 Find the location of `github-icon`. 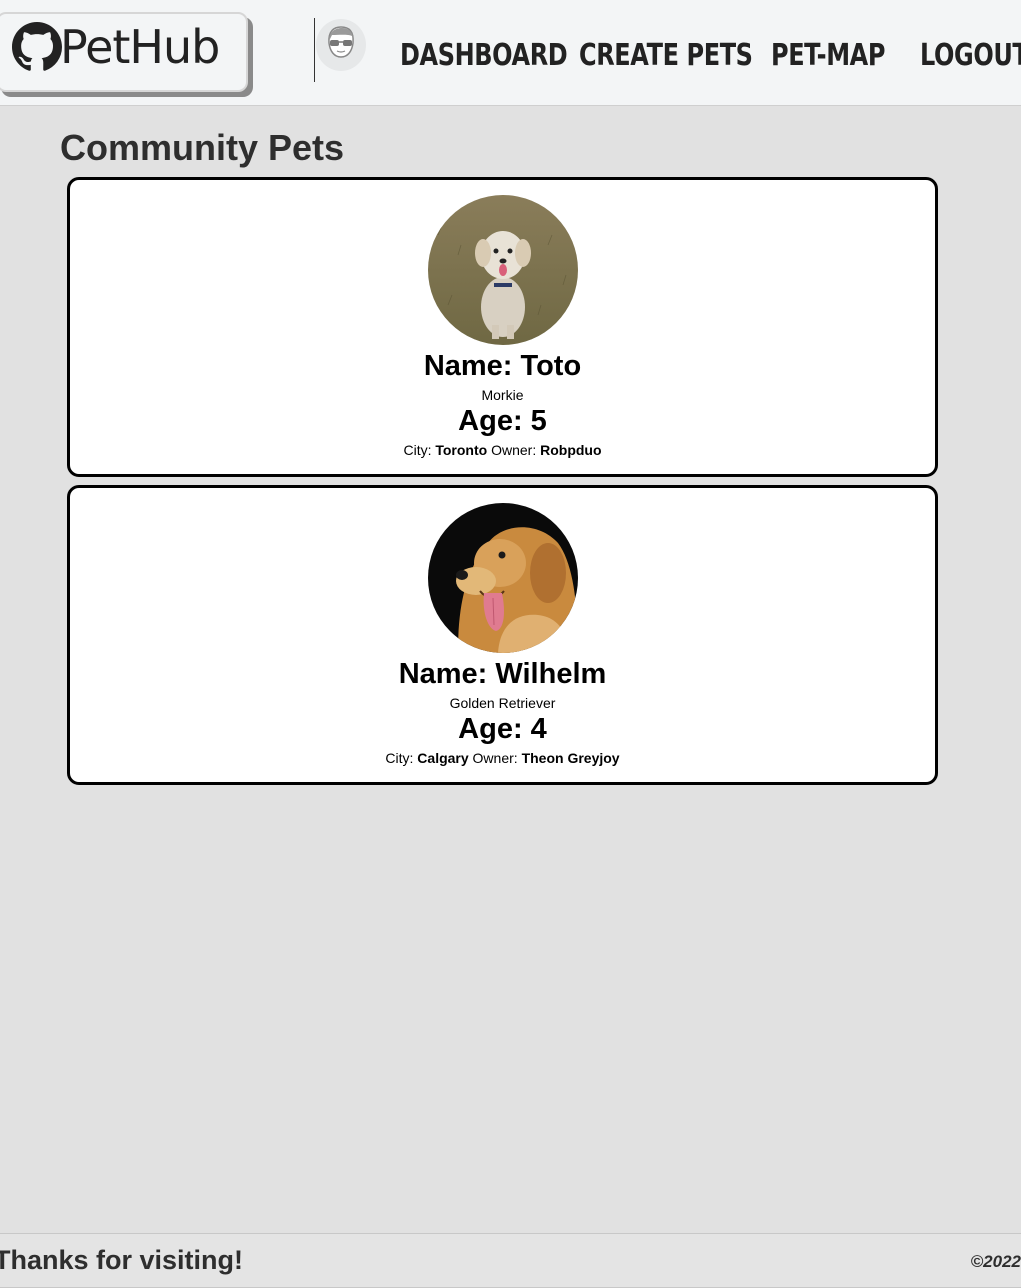

github-icon is located at coordinates (37, 46).